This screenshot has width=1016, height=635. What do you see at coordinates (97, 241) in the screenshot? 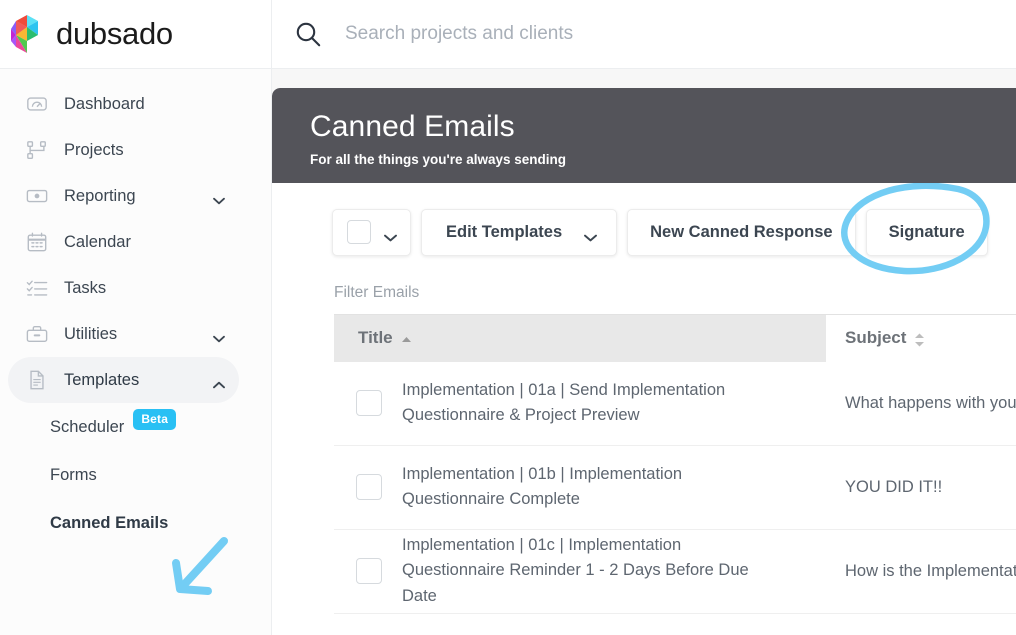
I see `sidebar-item-label: Calendar` at bounding box center [97, 241].